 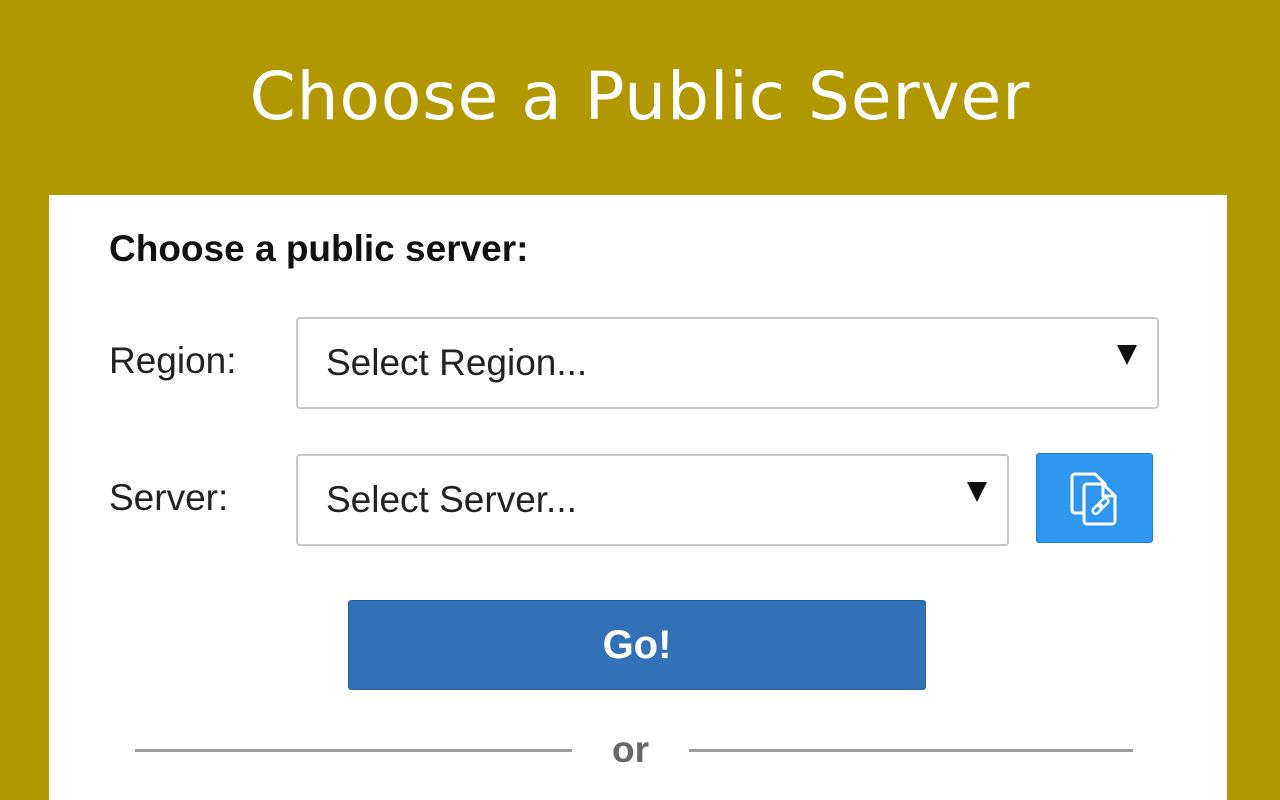 What do you see at coordinates (640, 96) in the screenshot?
I see `page-title: Choose a Public Server` at bounding box center [640, 96].